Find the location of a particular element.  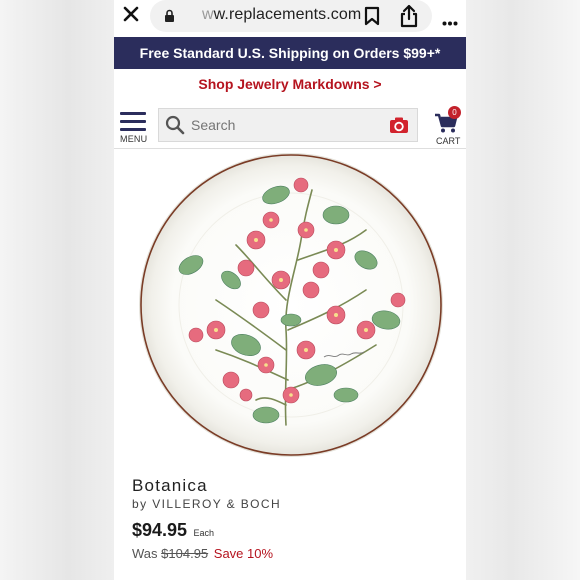

url-bar: ww.replacements.com is located at coordinates (291, 16).